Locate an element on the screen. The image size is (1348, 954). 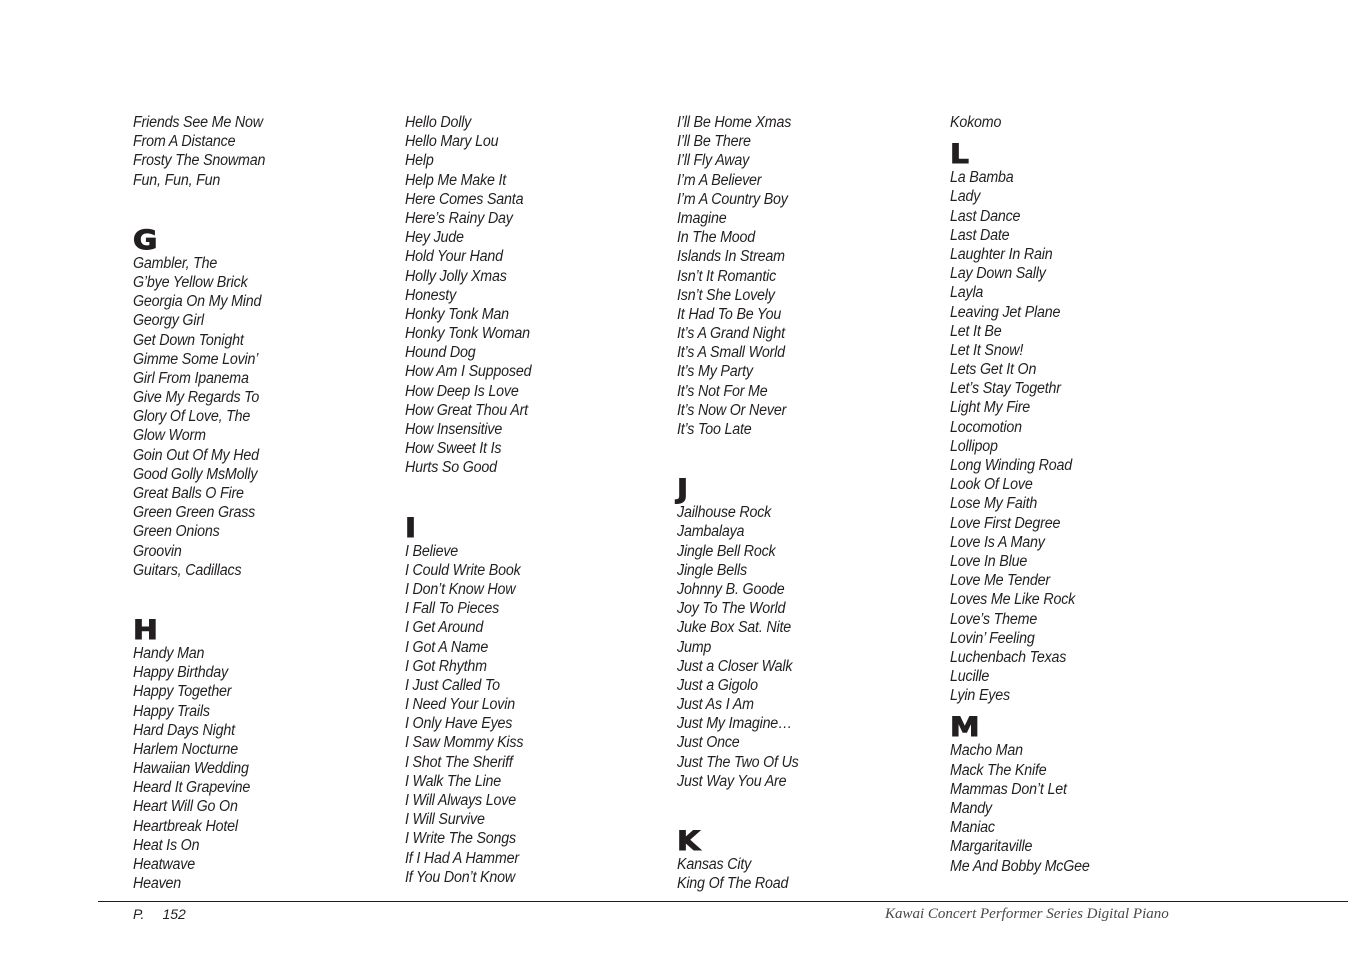
song-title: Hold Your Hand is located at coordinates (454, 257).